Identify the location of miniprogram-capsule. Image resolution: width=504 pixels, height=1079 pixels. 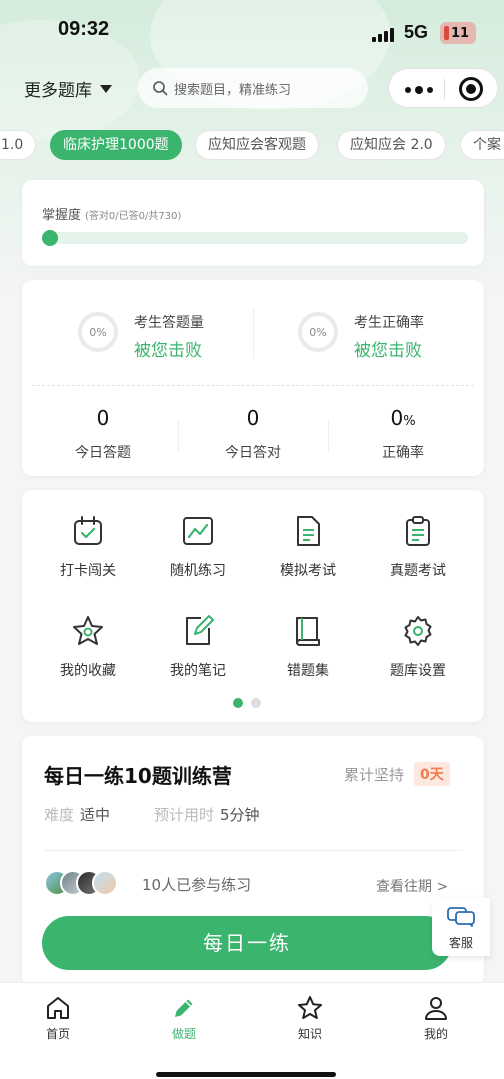
(443, 88).